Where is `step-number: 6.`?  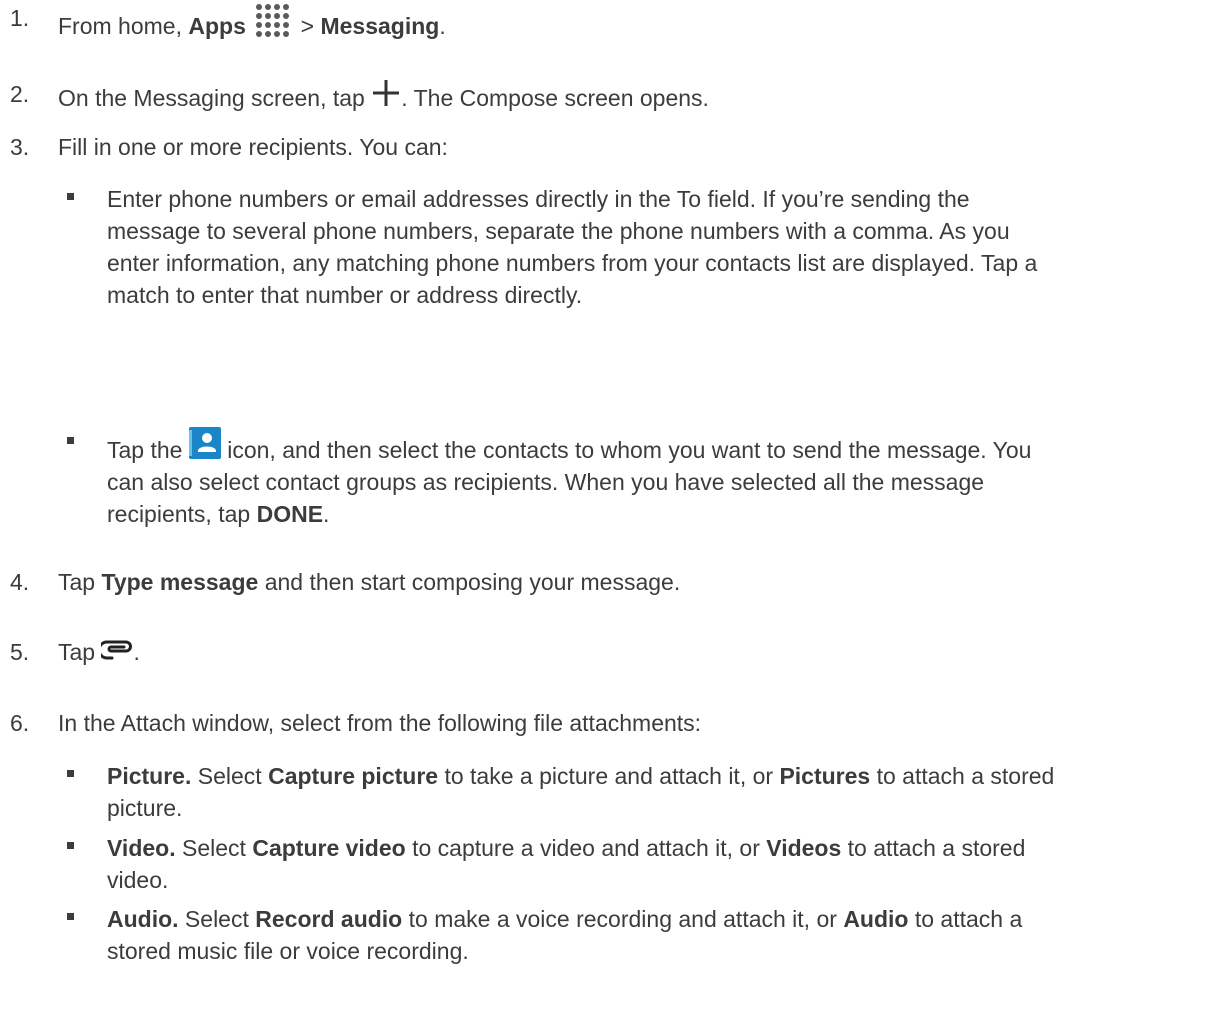
step-number: 6. is located at coordinates (20, 723).